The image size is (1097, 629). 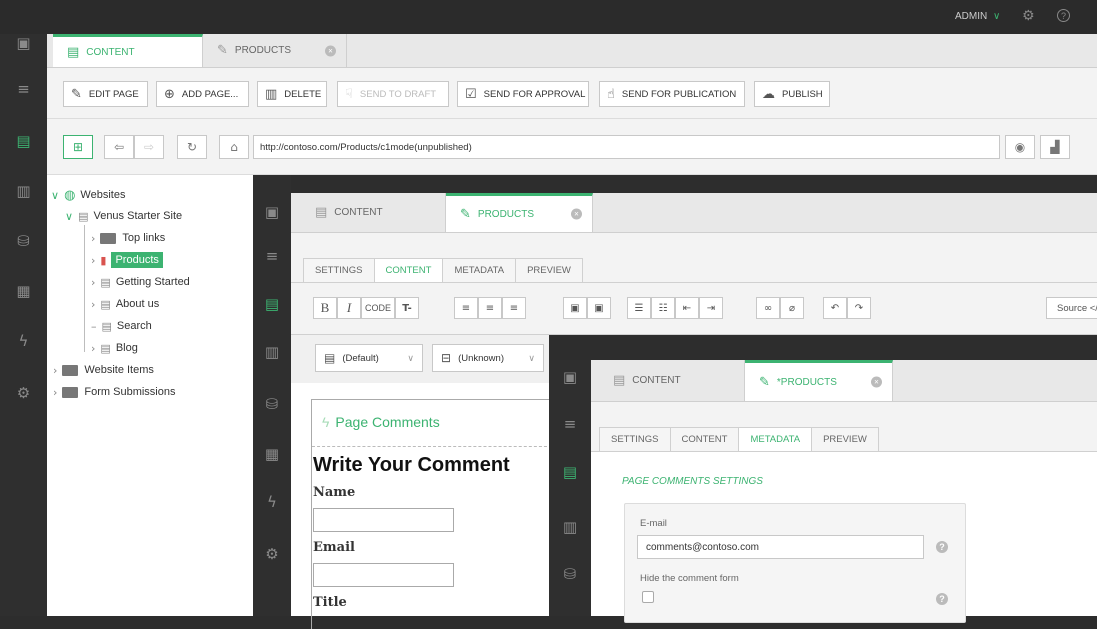 What do you see at coordinates (369, 358) in the screenshot?
I see `template-select: ▤ (Default) ∨` at bounding box center [369, 358].